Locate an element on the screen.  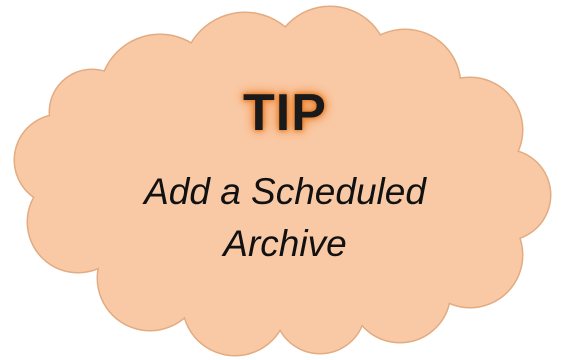
tip-text-line-2: Archive is located at coordinates (285, 243).